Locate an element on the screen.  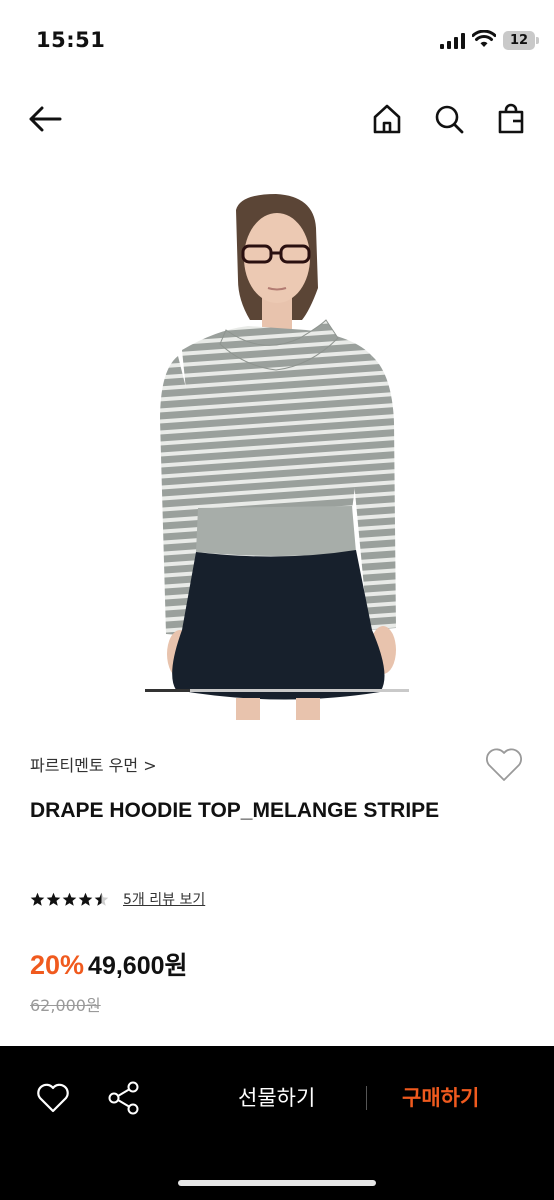
gallery-progress is located at coordinates (277, 690).